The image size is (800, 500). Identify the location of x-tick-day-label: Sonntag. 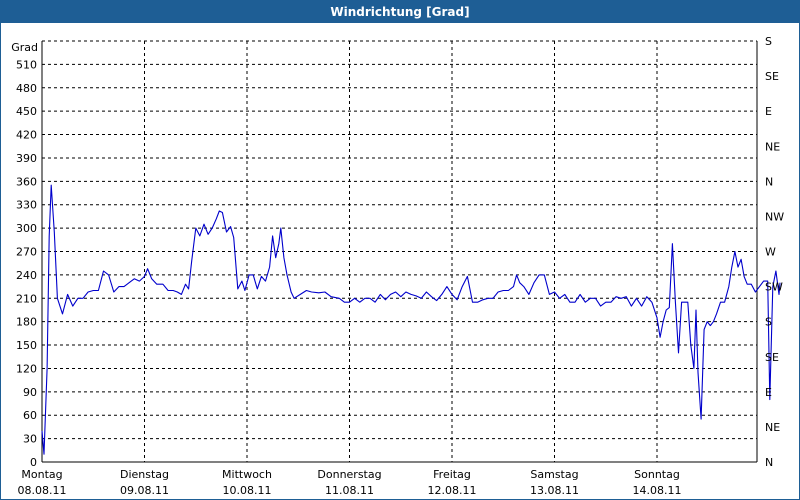
(657, 474).